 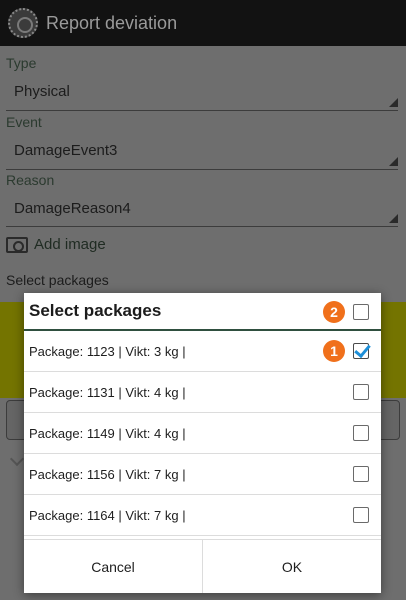 What do you see at coordinates (393, 161) in the screenshot?
I see `event-spinner-arrow-icon` at bounding box center [393, 161].